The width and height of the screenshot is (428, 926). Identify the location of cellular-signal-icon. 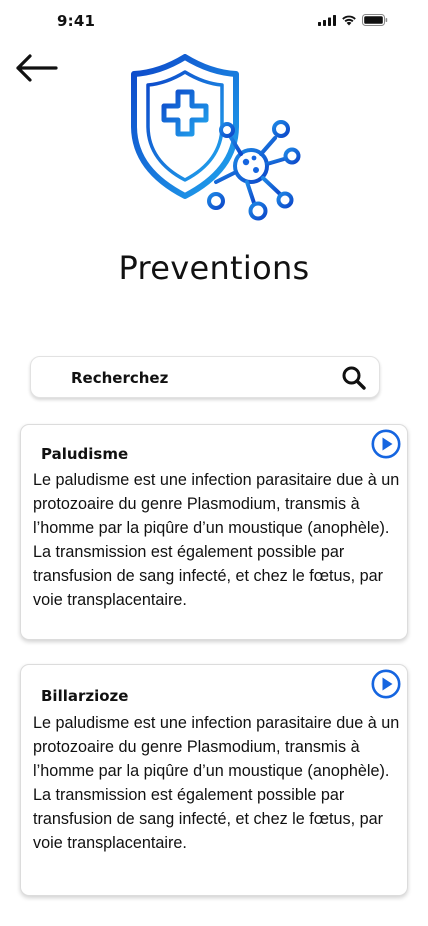
(327, 20).